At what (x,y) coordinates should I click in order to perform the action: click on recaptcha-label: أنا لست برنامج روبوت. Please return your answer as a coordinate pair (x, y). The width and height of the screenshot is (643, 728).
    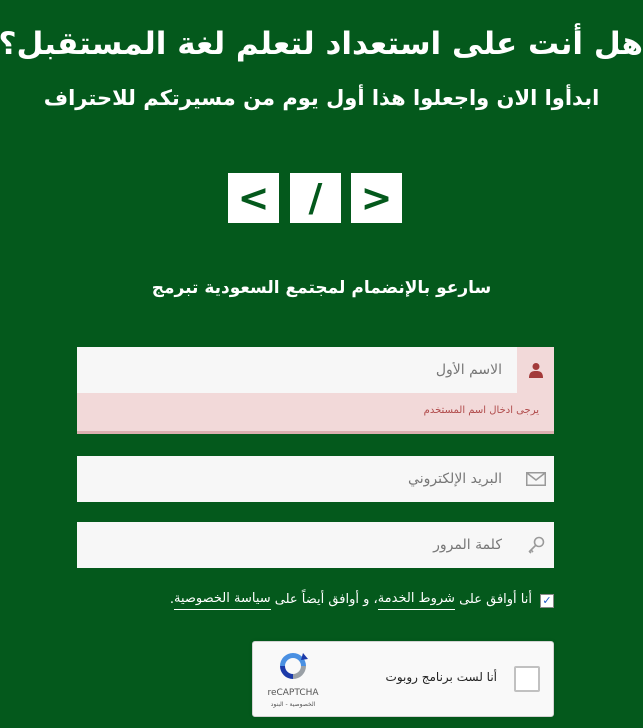
    Looking at the image, I should click on (441, 677).